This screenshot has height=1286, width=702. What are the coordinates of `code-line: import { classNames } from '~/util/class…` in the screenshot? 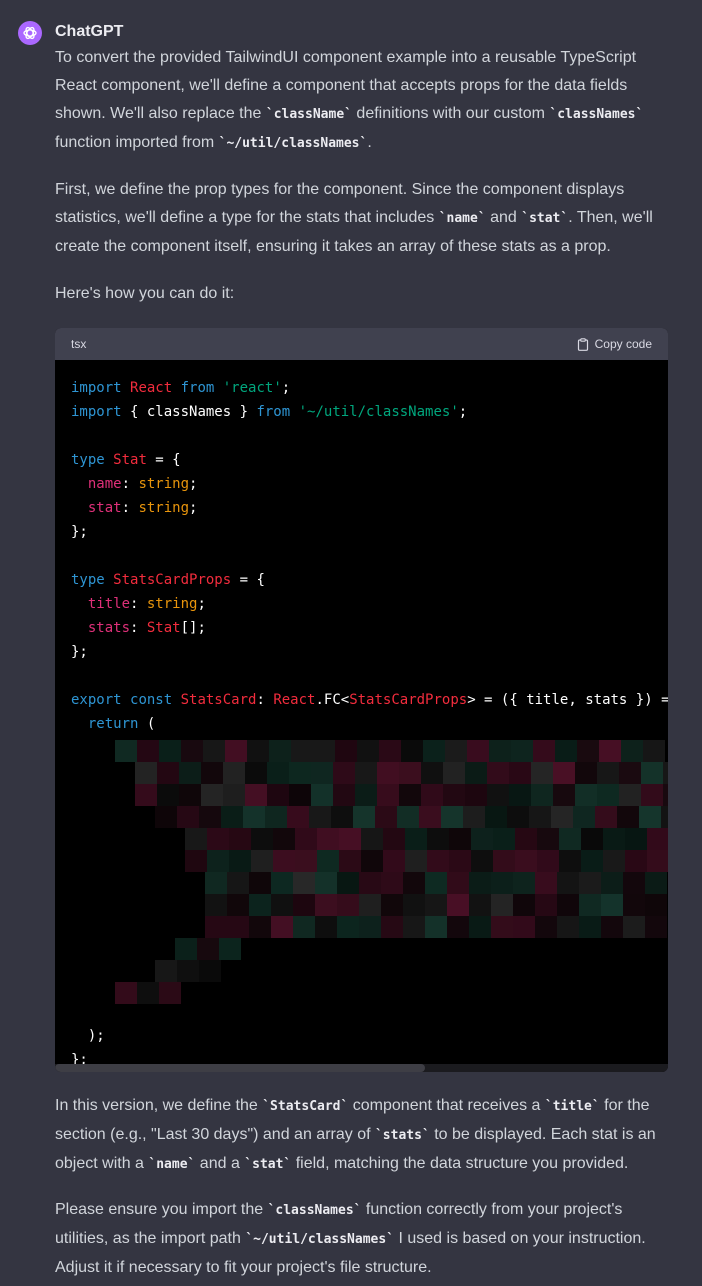 It's located at (269, 412).